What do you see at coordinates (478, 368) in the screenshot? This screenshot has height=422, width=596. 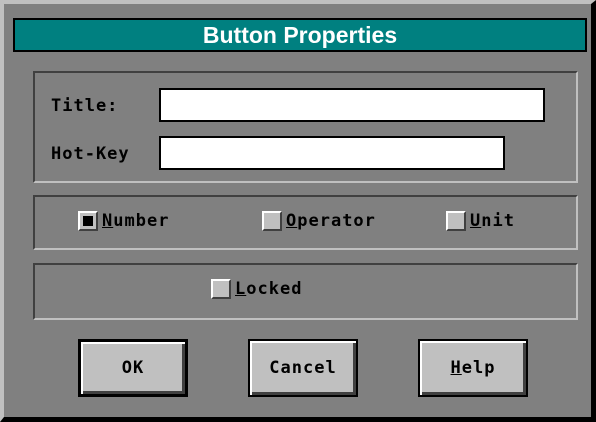 I see `help-button-label: elp` at bounding box center [478, 368].